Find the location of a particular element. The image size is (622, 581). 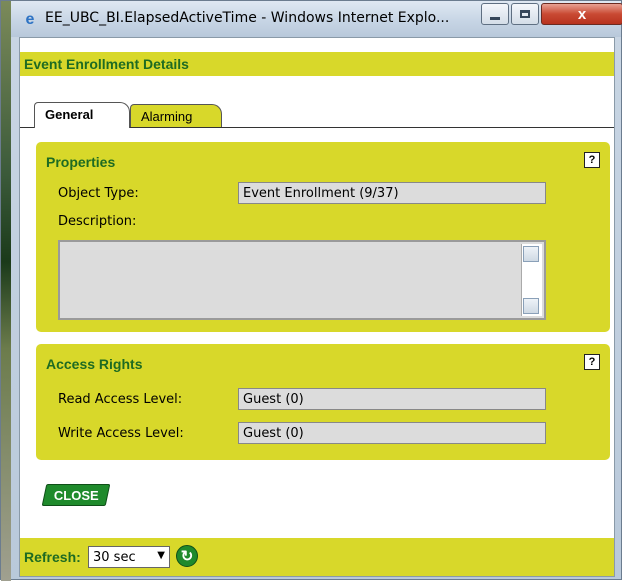

details-header: Event Enrollment Details is located at coordinates (317, 64).